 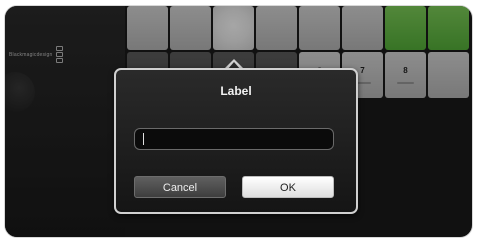 What do you see at coordinates (288, 187) in the screenshot?
I see `ok-button: OK` at bounding box center [288, 187].